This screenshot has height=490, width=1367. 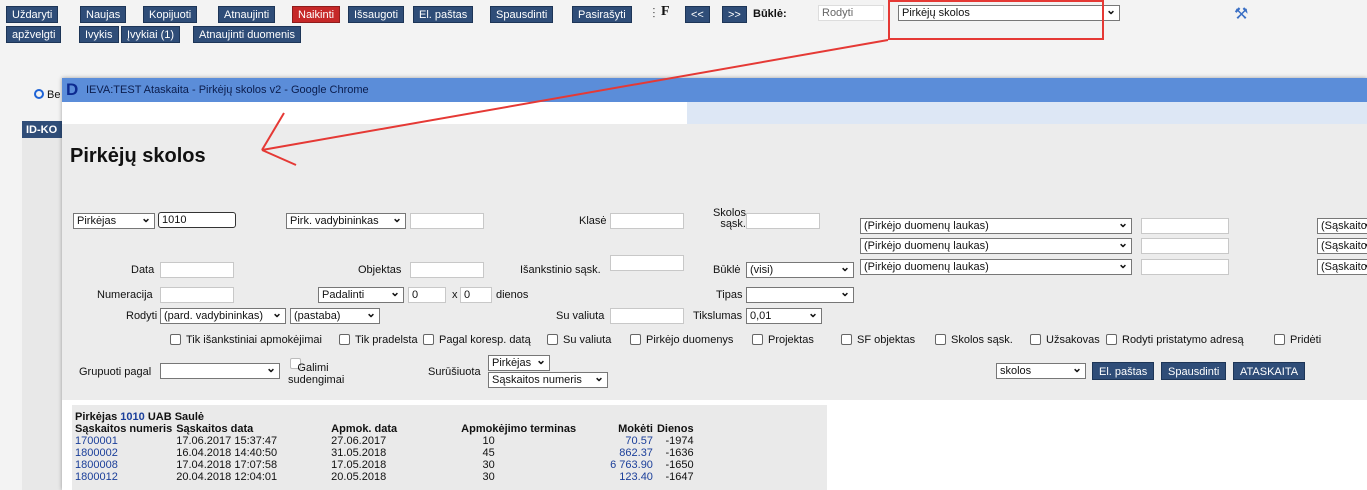 I want to click on annotation-arrow, so click(x=575, y=102).